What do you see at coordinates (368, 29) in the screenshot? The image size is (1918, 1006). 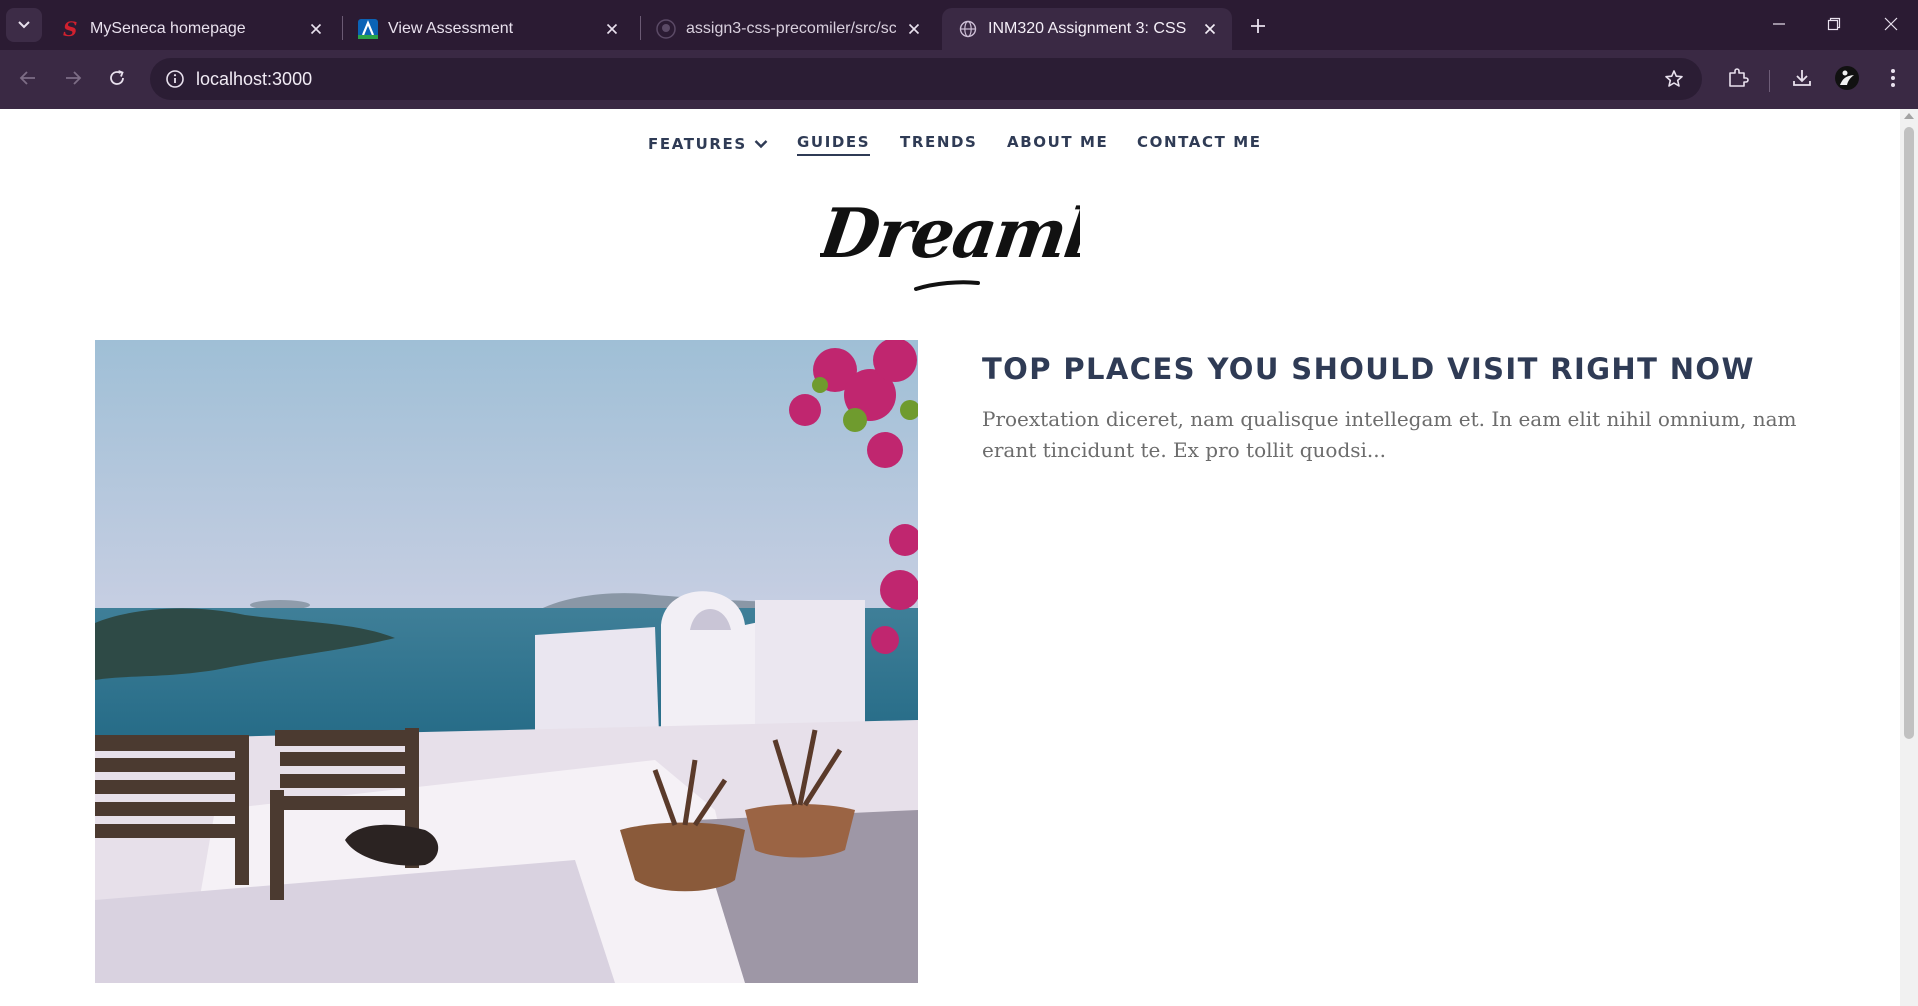 I see `assessment-a-icon` at bounding box center [368, 29].